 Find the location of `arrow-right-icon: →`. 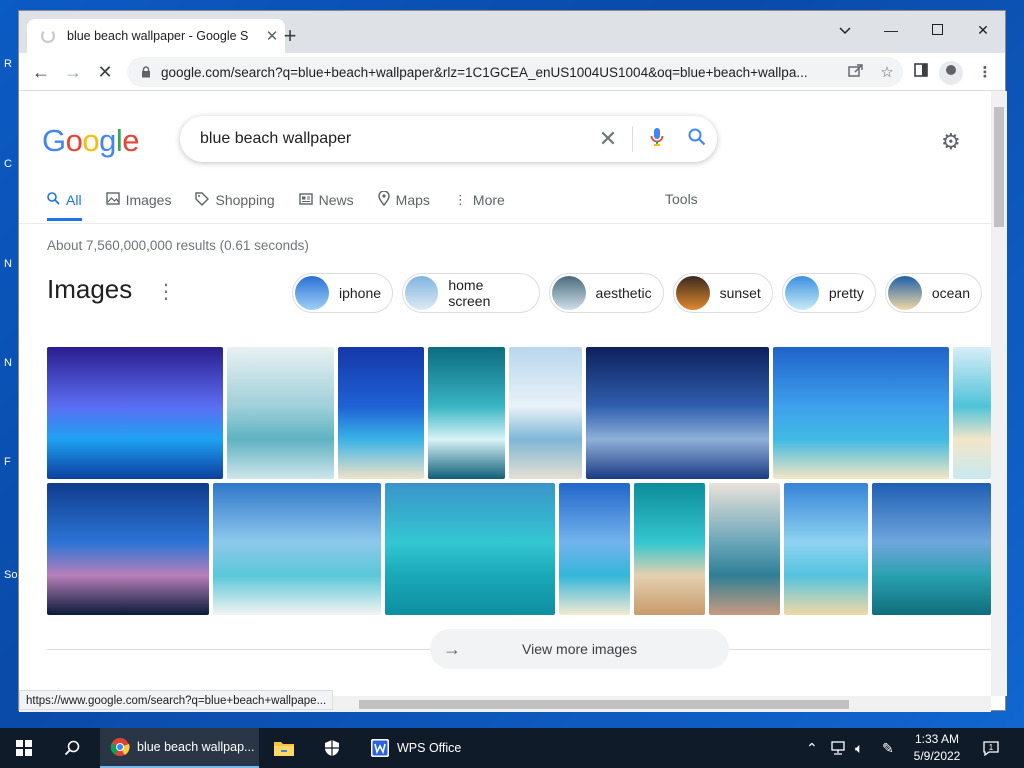

arrow-right-icon: → is located at coordinates (452, 648).